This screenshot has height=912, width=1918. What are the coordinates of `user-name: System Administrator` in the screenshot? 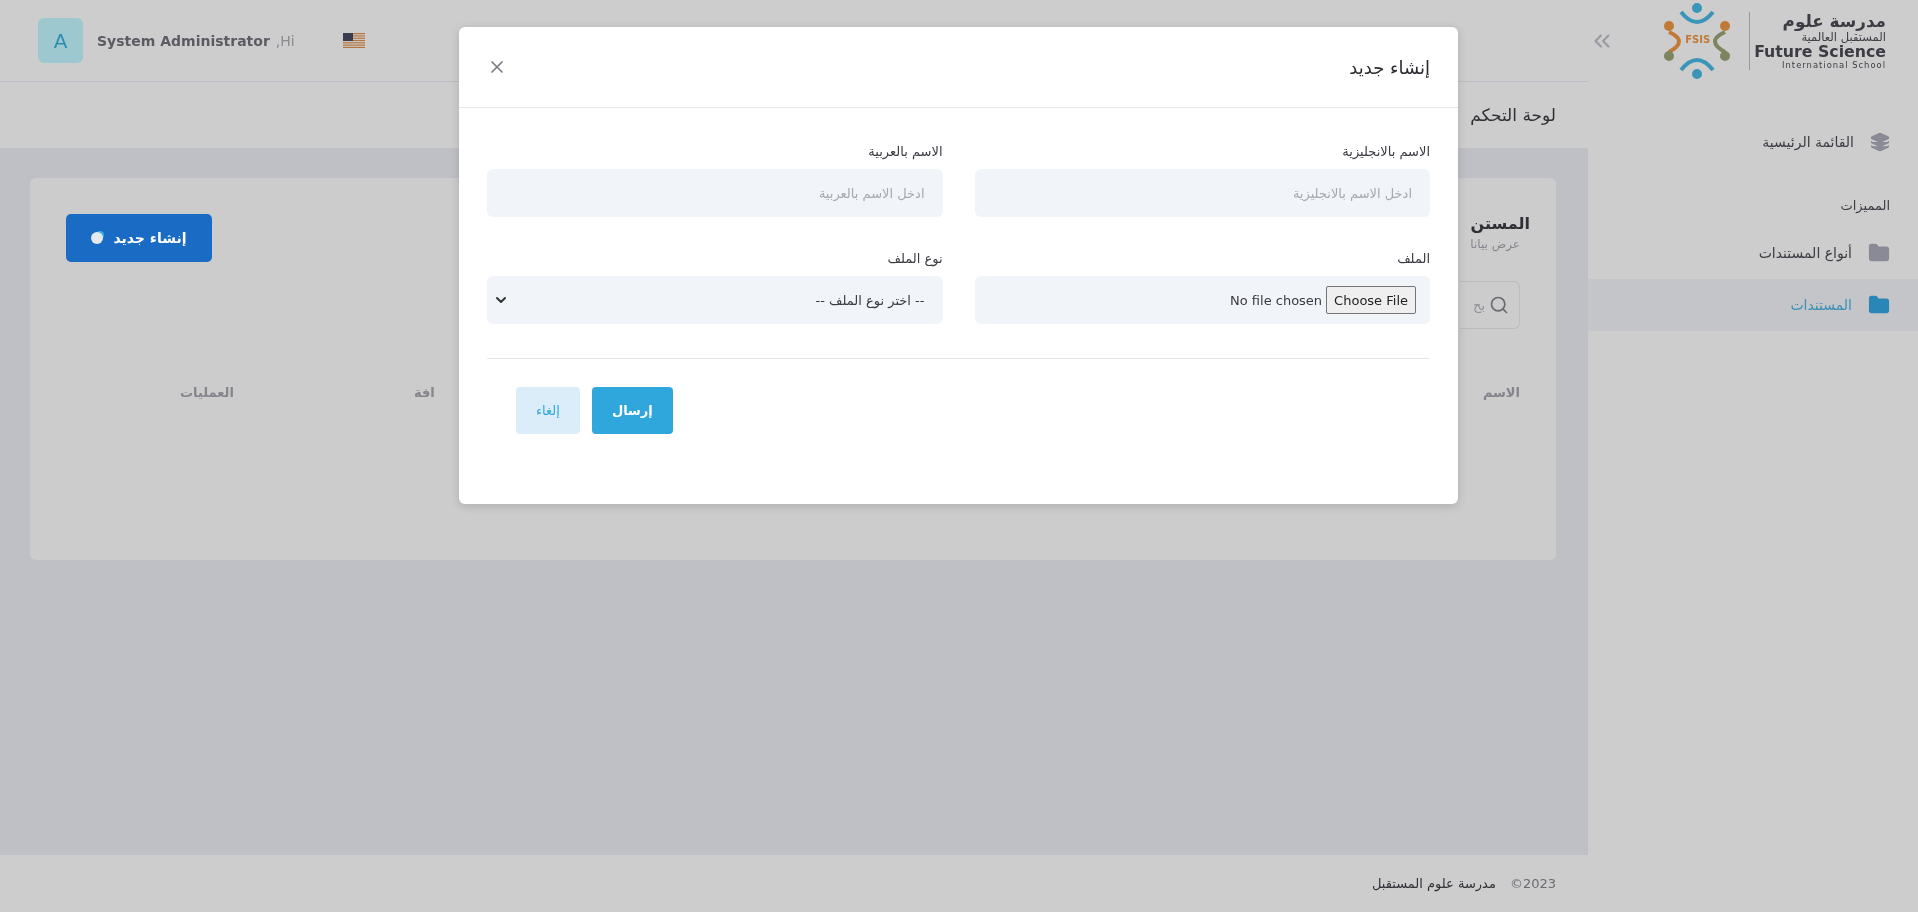 It's located at (183, 40).